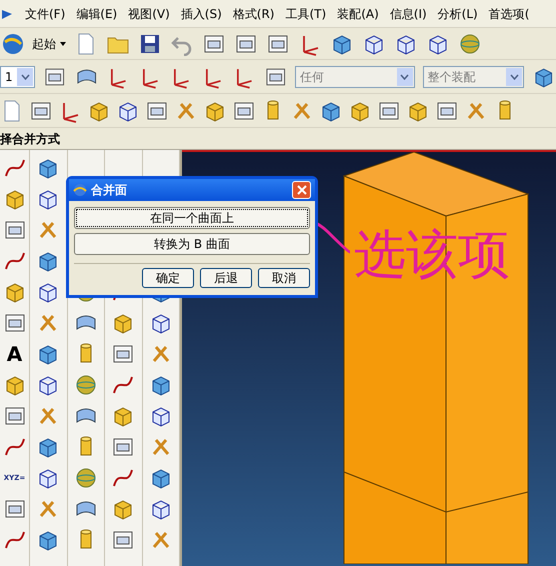  What do you see at coordinates (45, 13) in the screenshot?
I see `menu-item: 文件(F)` at bounding box center [45, 13].